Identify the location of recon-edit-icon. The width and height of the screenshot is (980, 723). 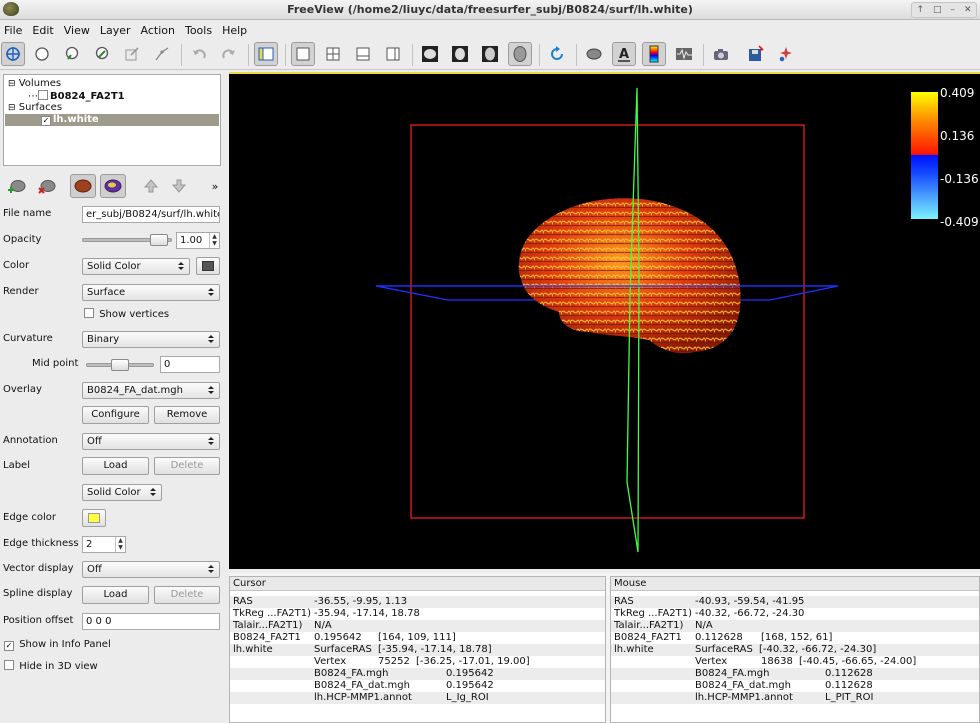
(102, 54).